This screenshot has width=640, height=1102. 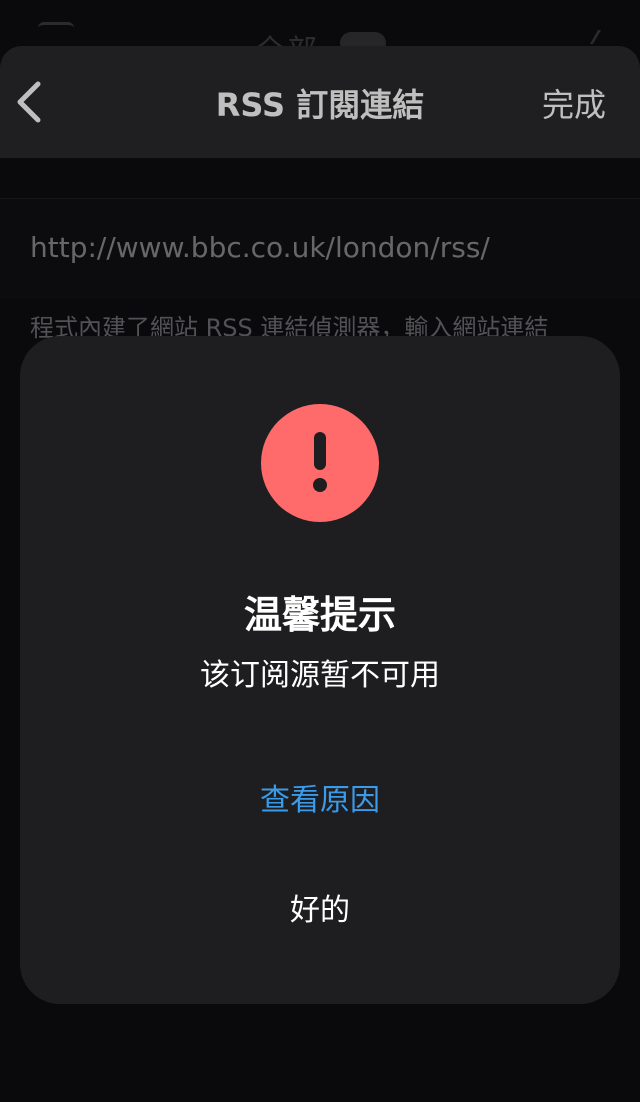 What do you see at coordinates (320, 675) in the screenshot?
I see `dialog-message: 该订阅源暂不可用` at bounding box center [320, 675].